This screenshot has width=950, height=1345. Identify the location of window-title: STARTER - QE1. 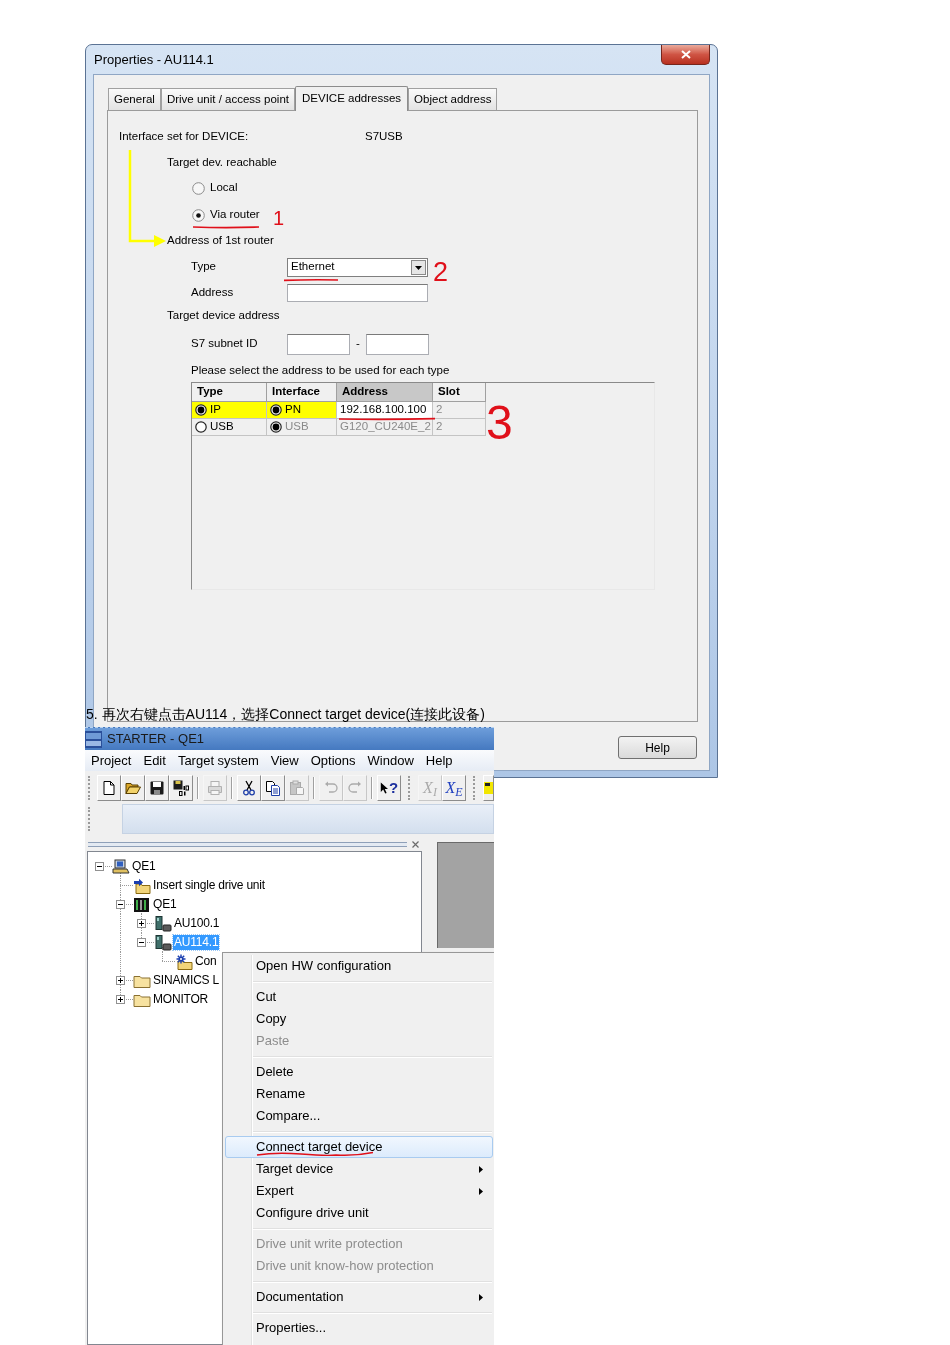
(156, 739).